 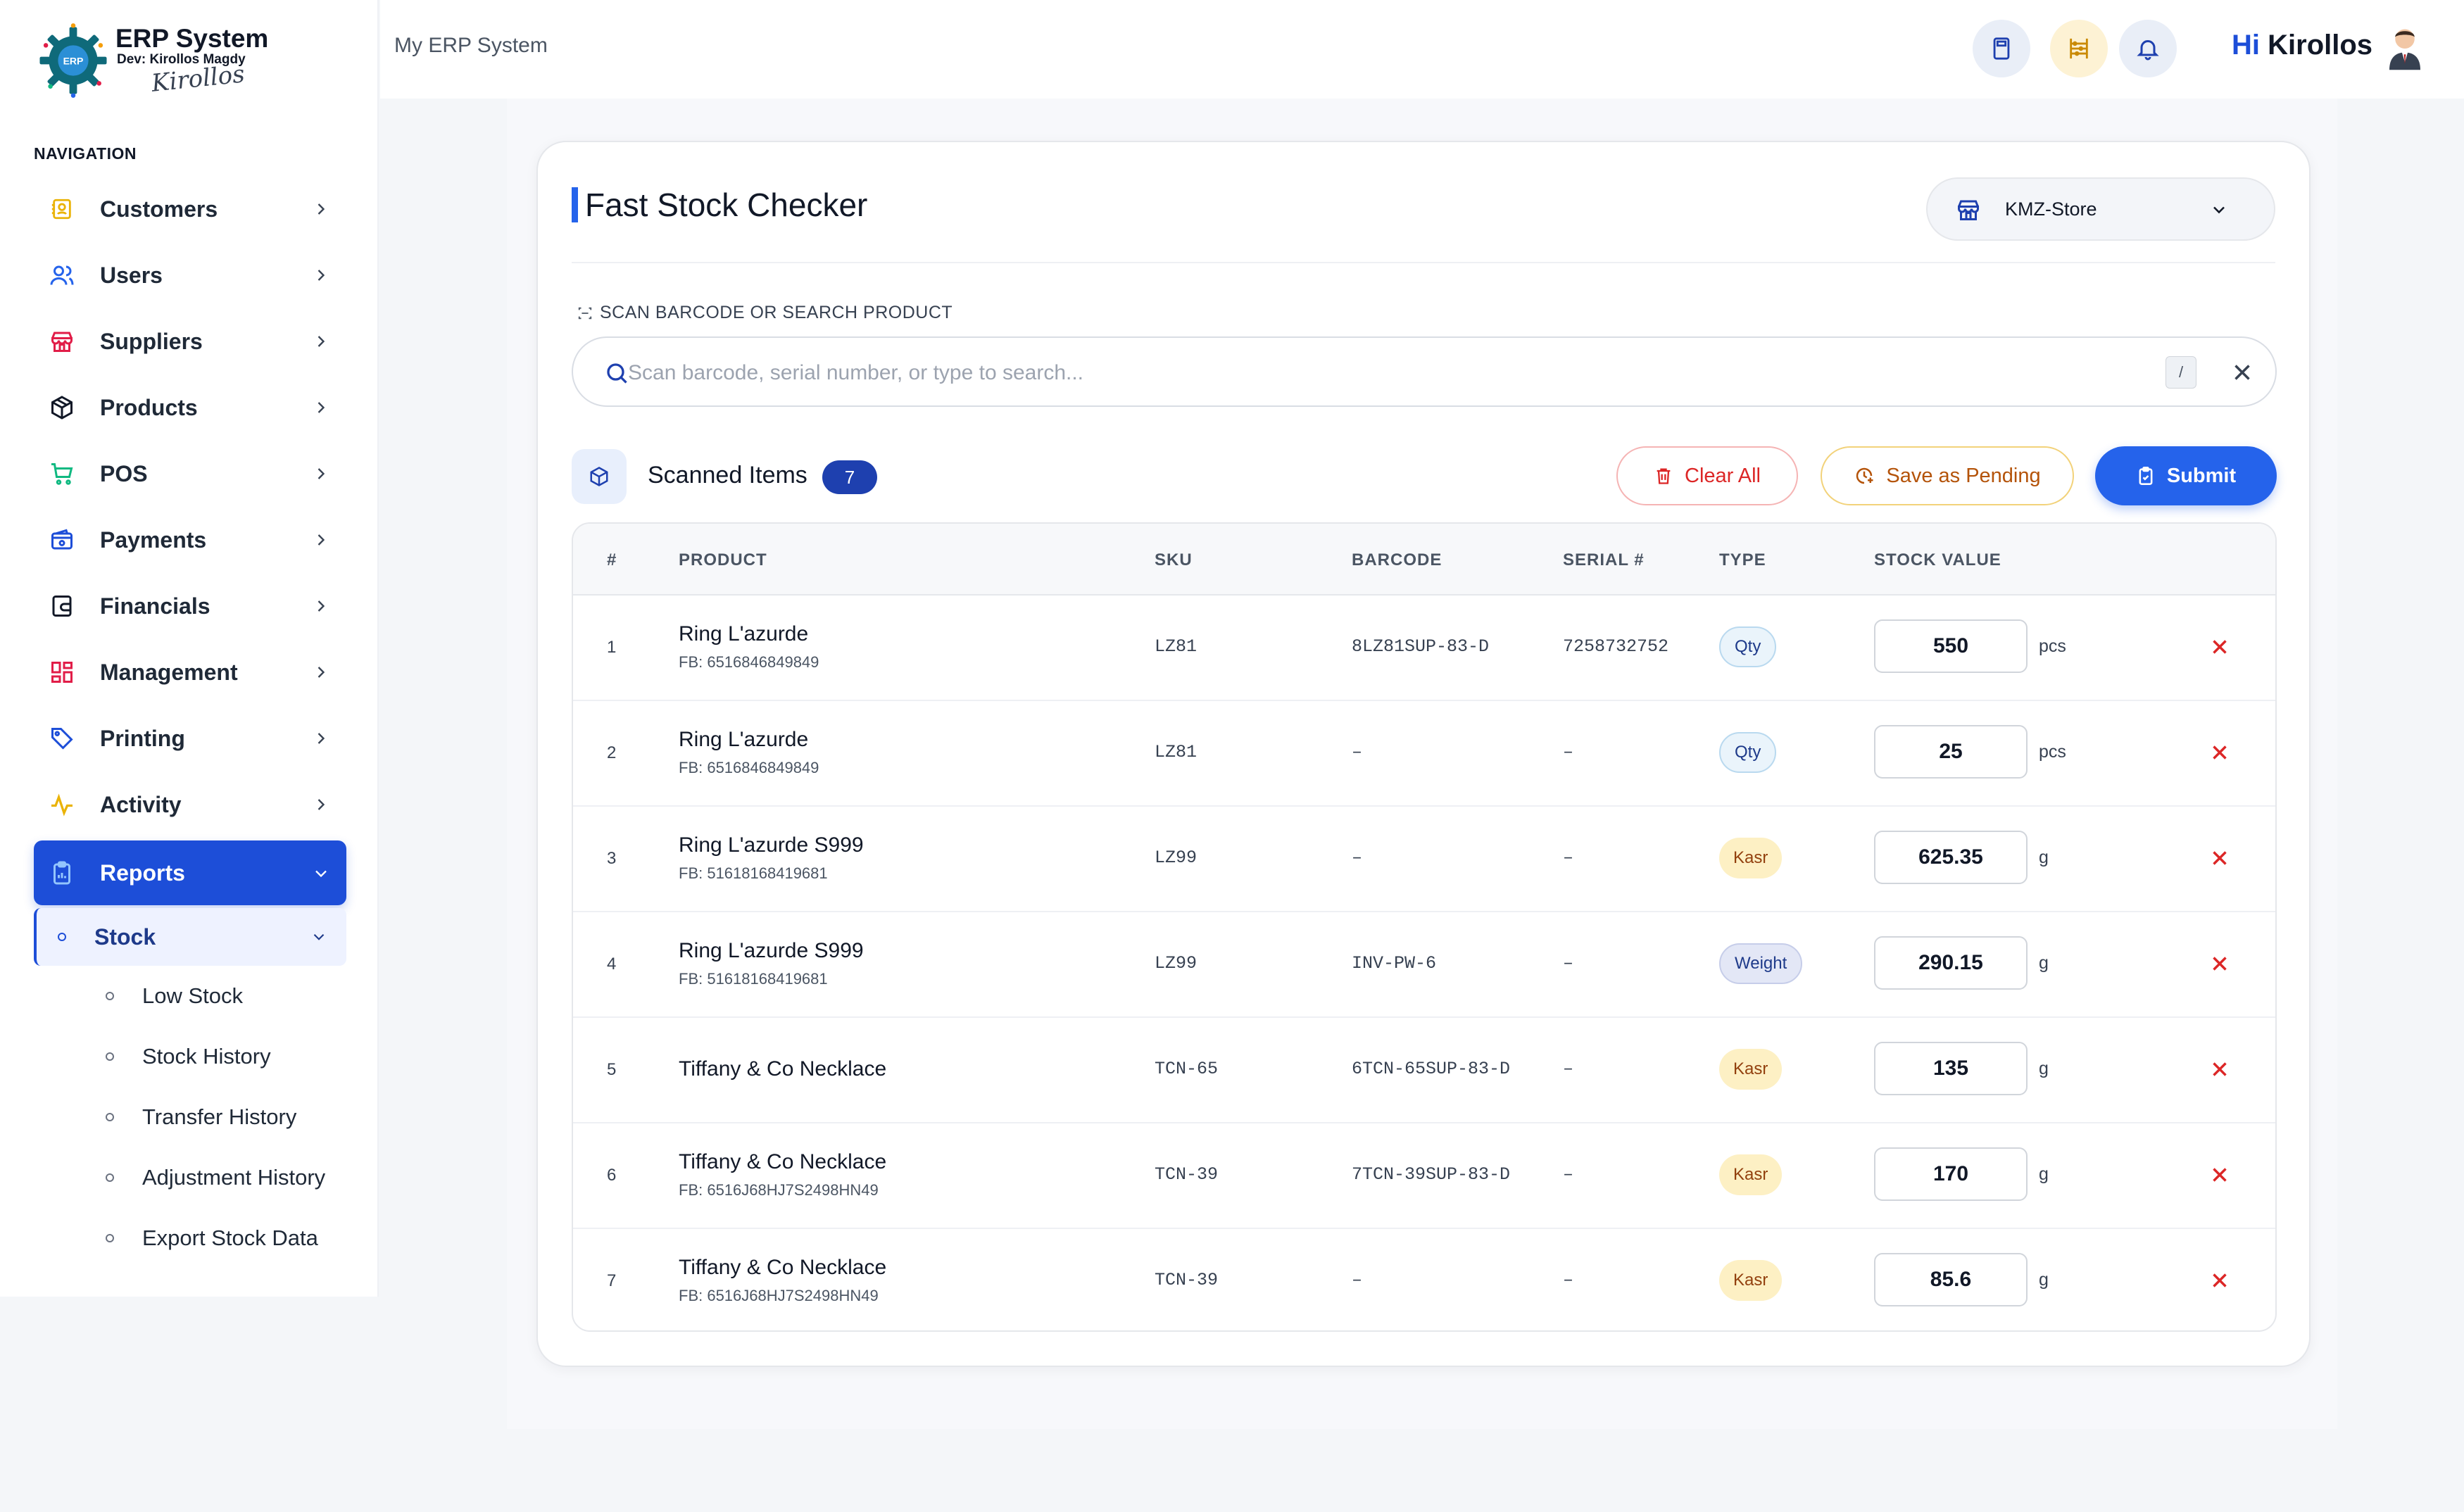 I want to click on sidebar-item-users: Users, so click(x=190, y=275).